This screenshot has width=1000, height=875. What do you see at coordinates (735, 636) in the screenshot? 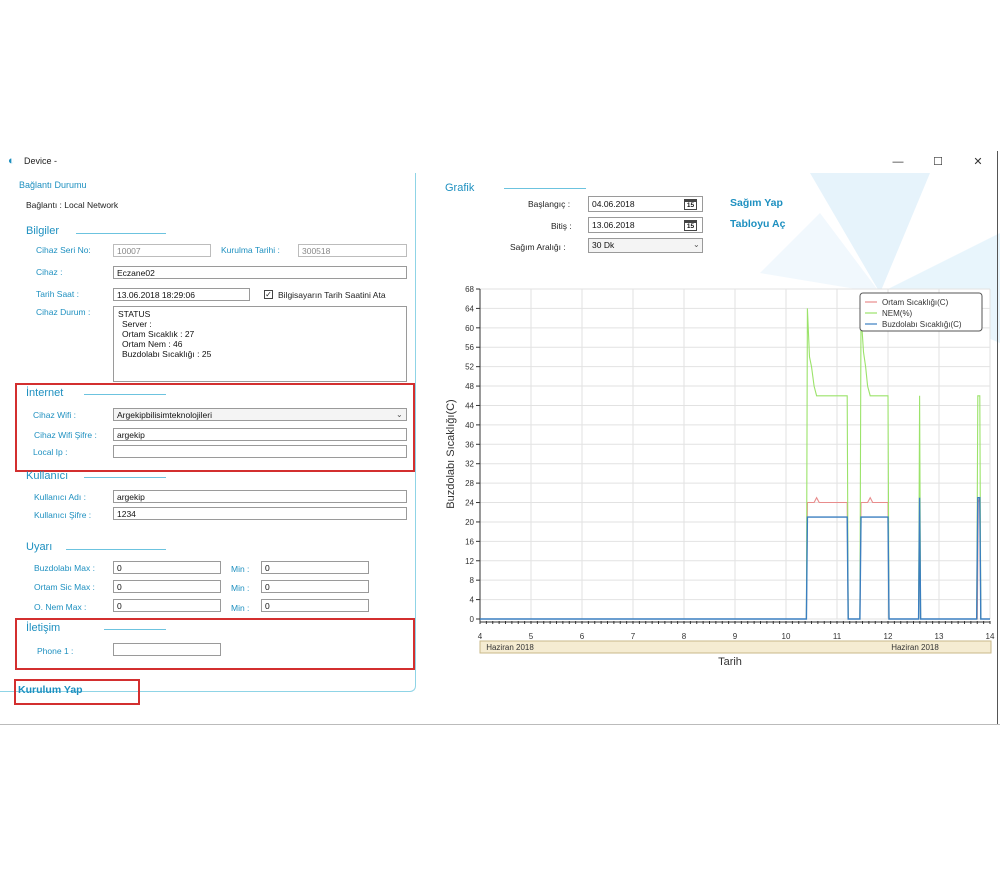
I see `x-tick-label: 9` at bounding box center [735, 636].